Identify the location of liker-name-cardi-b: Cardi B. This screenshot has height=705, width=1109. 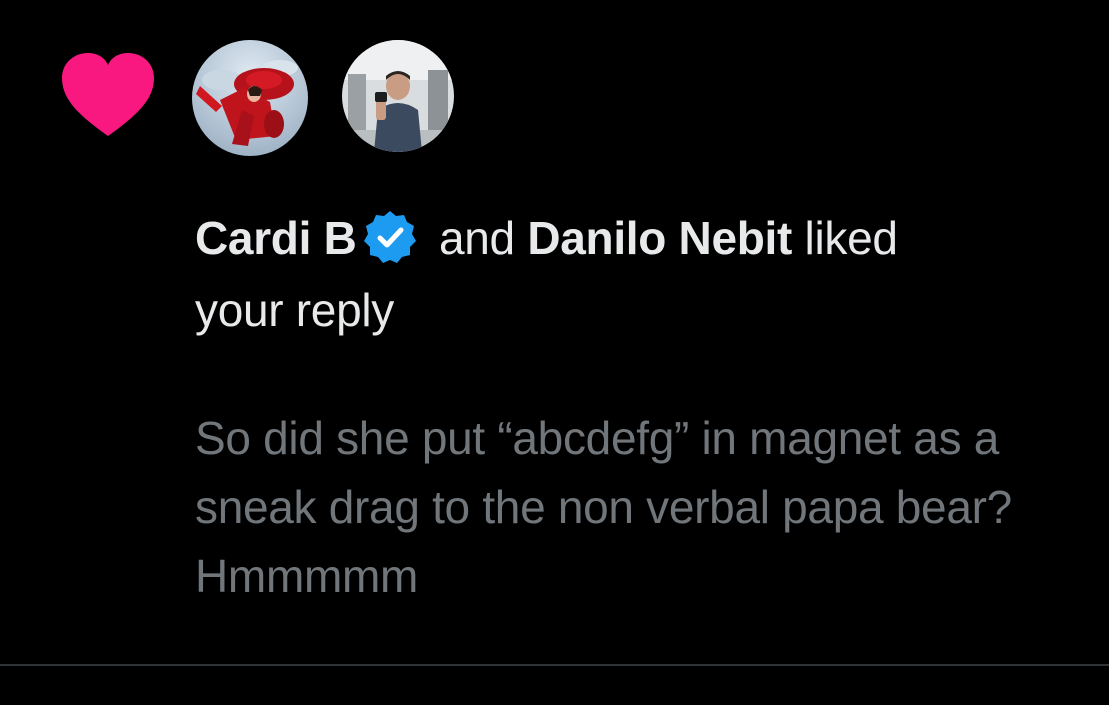
(276, 238).